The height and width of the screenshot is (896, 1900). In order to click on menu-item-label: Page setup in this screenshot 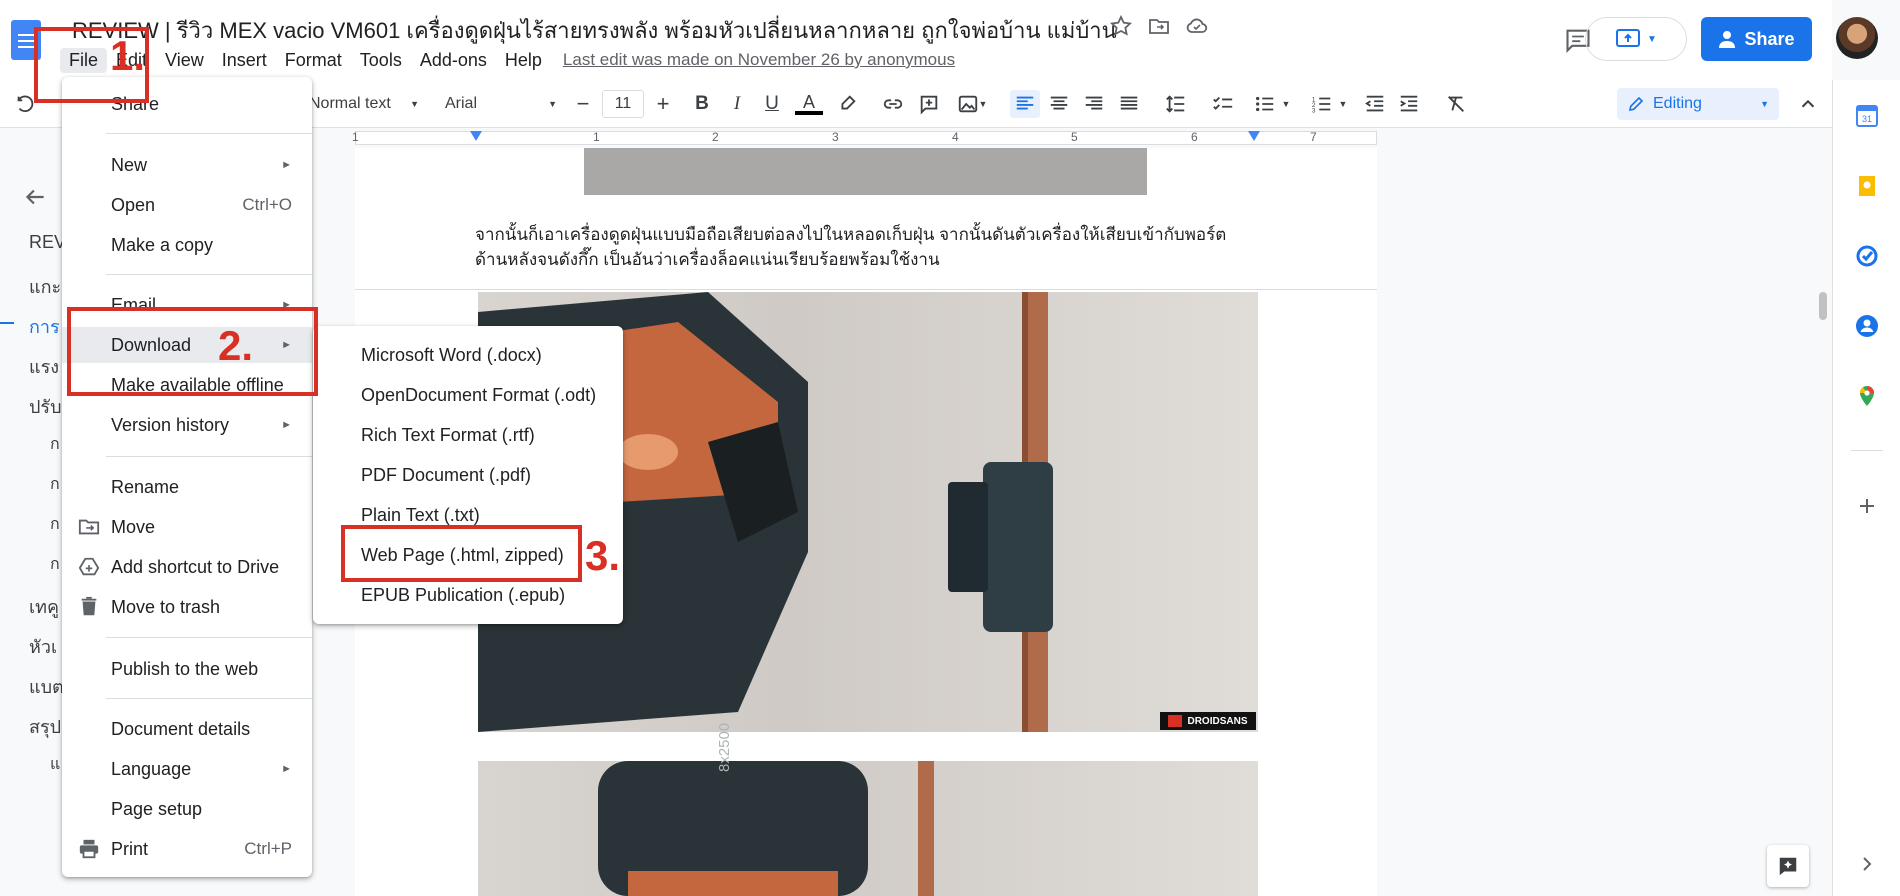, I will do `click(157, 808)`.